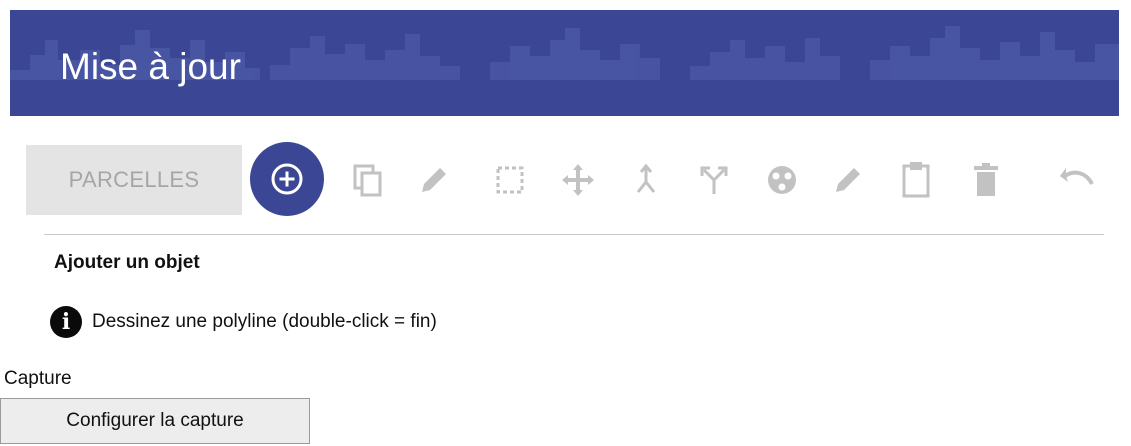  I want to click on select-button, so click(510, 180).